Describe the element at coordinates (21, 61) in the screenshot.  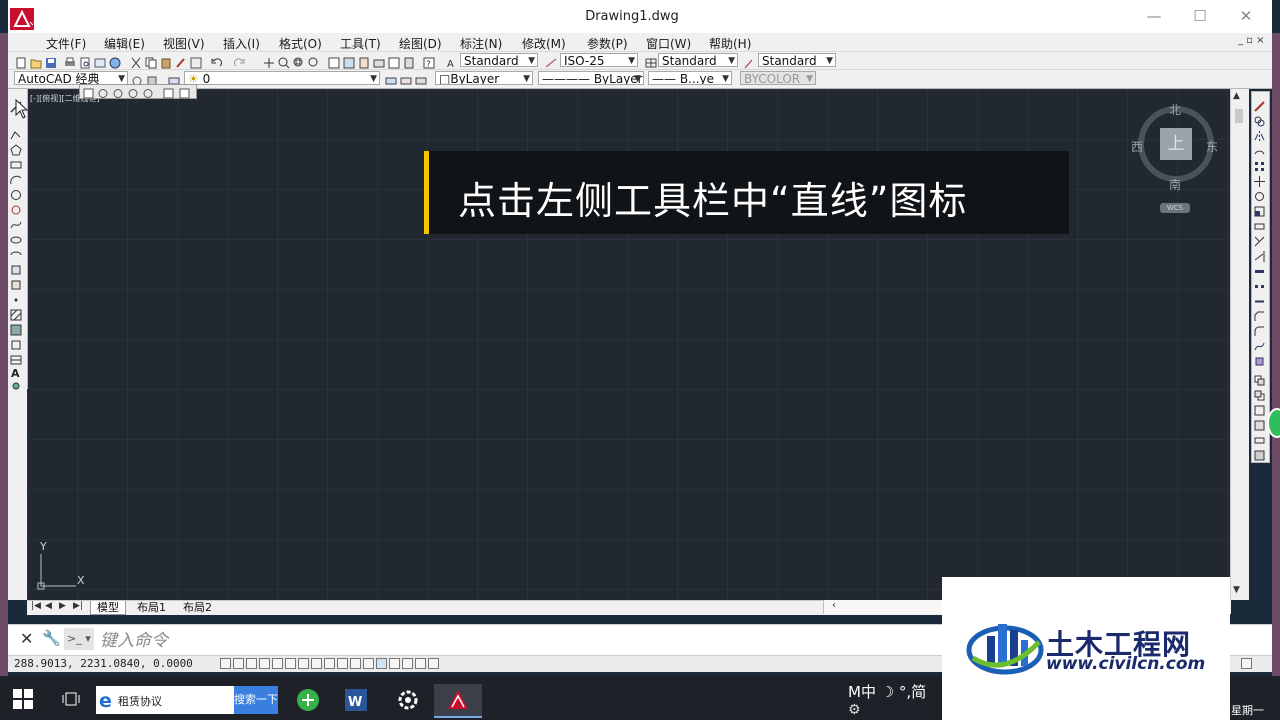
I see `new-file-icon` at that location.